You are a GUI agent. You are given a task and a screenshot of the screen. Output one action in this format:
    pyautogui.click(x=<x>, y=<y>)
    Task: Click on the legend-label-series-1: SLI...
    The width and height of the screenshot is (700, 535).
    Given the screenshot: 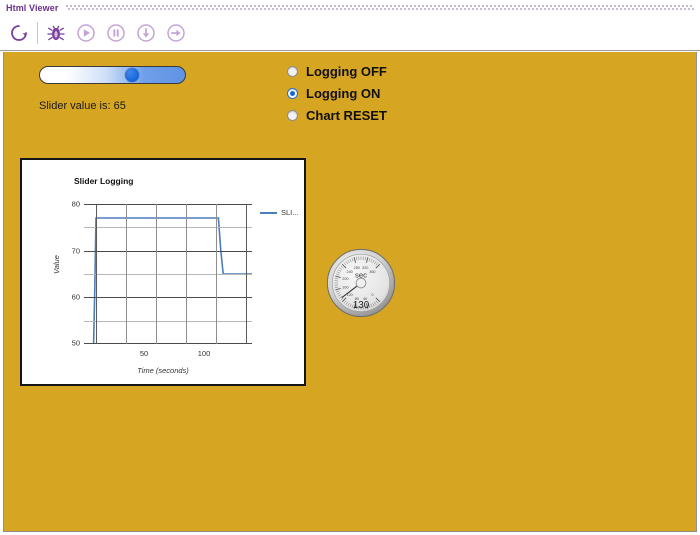 What is the action you would take?
    pyautogui.click(x=290, y=212)
    